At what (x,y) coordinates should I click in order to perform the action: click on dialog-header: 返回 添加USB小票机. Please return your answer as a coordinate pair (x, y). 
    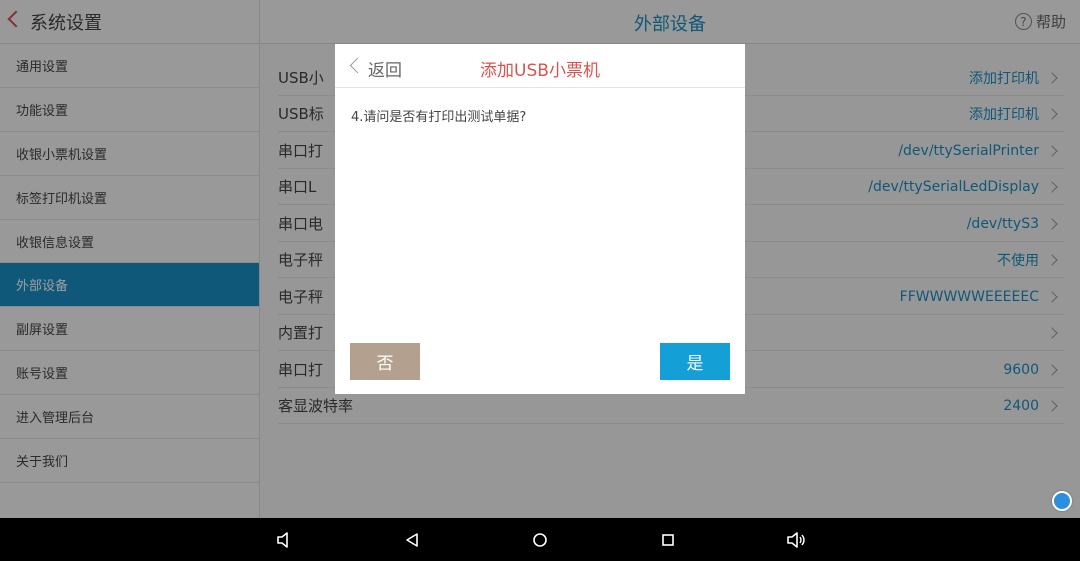
    Looking at the image, I should click on (540, 66).